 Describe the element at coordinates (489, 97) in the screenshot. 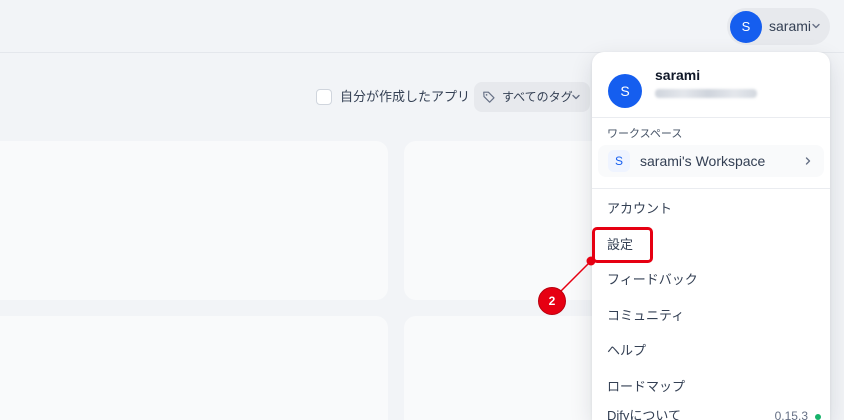

I see `tag-icon` at that location.